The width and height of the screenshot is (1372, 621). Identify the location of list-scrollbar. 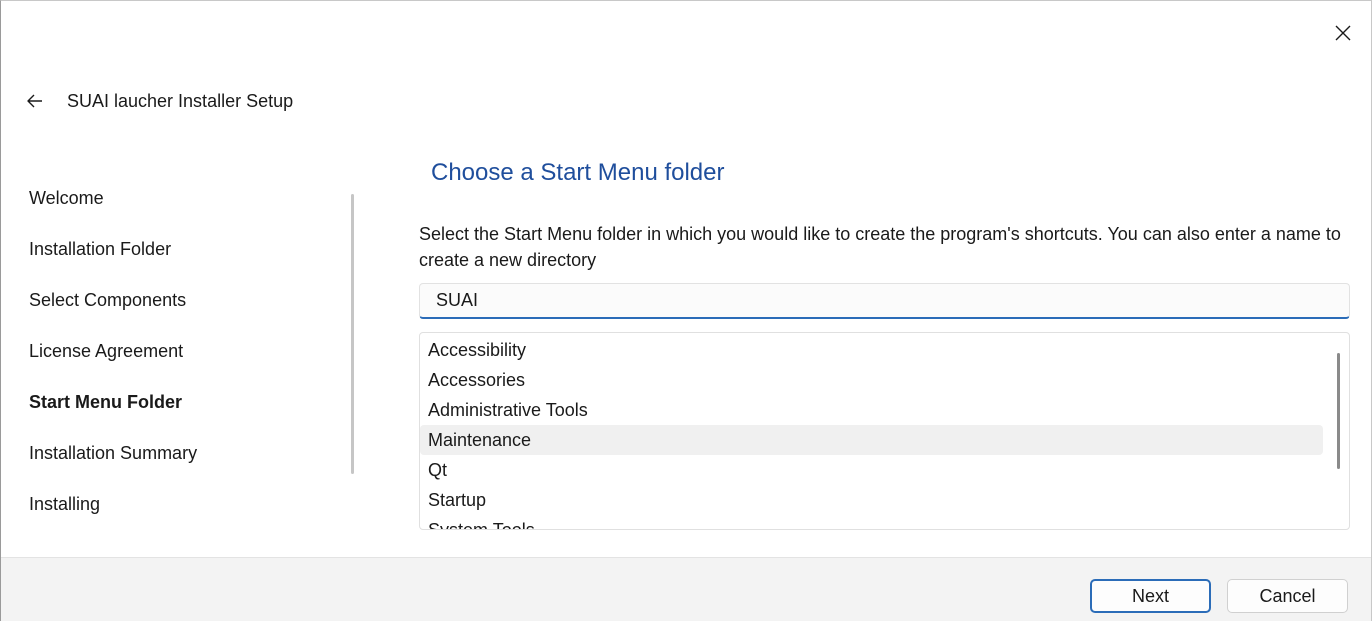
(1338, 411).